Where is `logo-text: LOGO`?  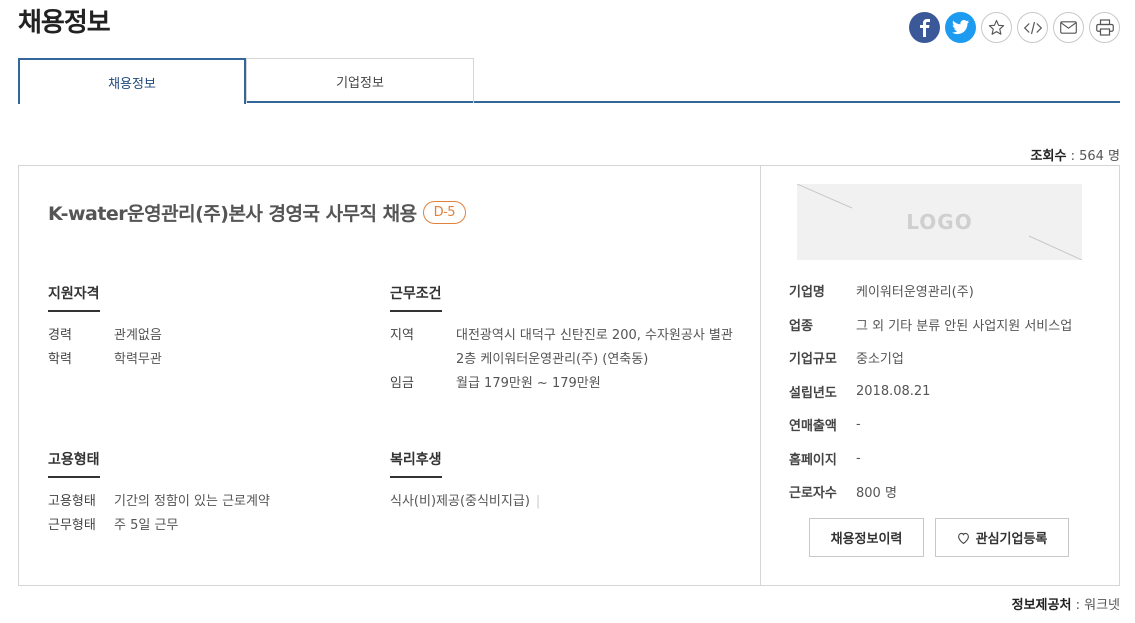
logo-text: LOGO is located at coordinates (939, 222).